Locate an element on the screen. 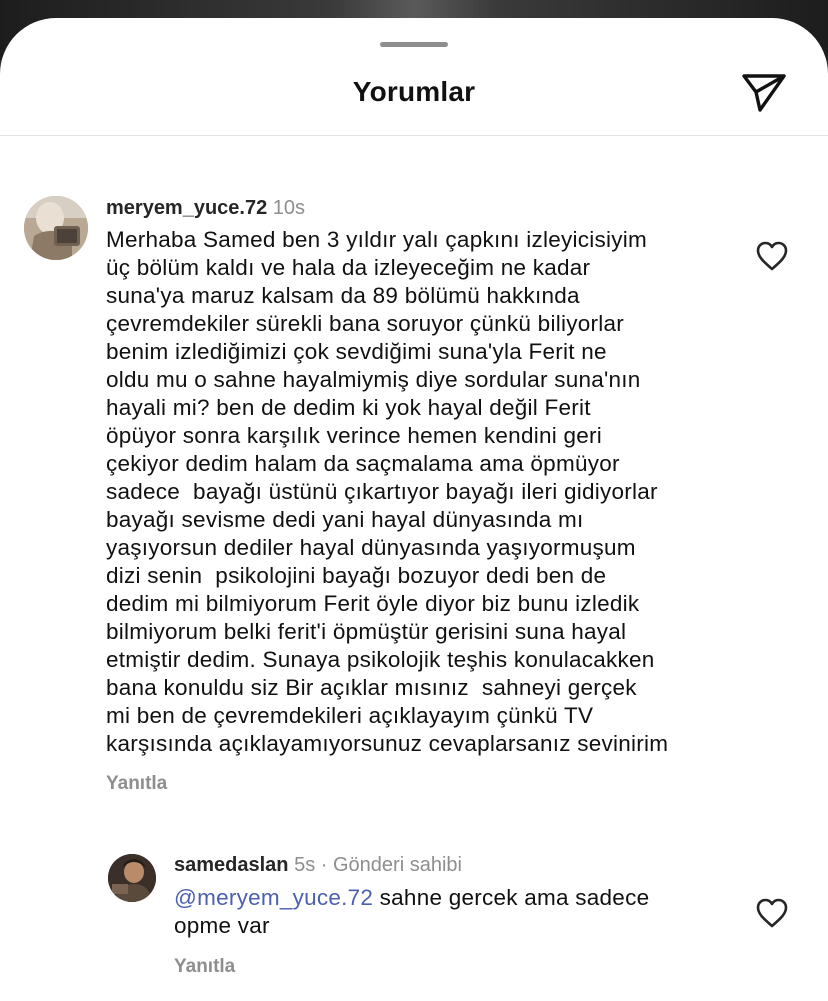  comment-username: meryem_yuce.72 is located at coordinates (186, 208).